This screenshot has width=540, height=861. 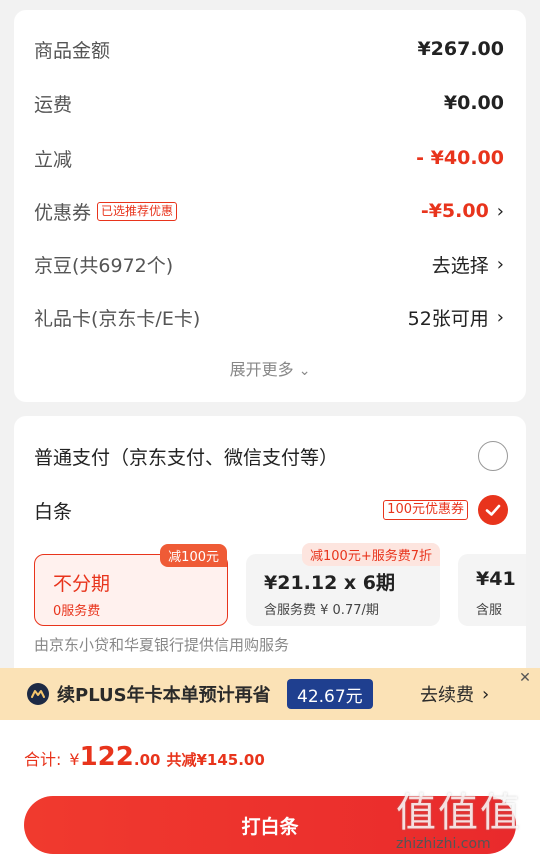 I want to click on coupon-value-group: -¥5.00 ›, so click(x=462, y=211).